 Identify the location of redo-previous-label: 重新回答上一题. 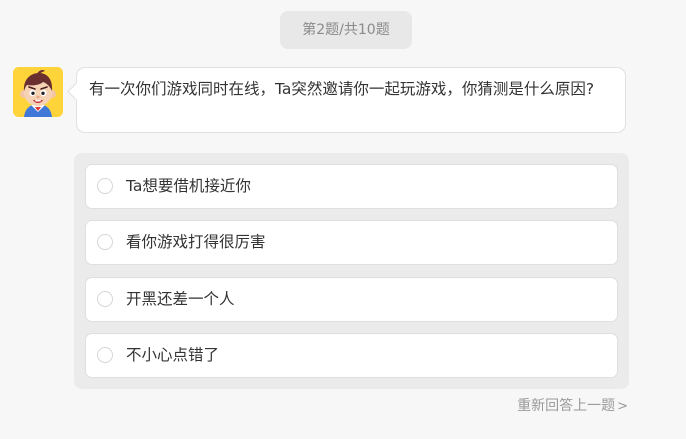
(566, 406).